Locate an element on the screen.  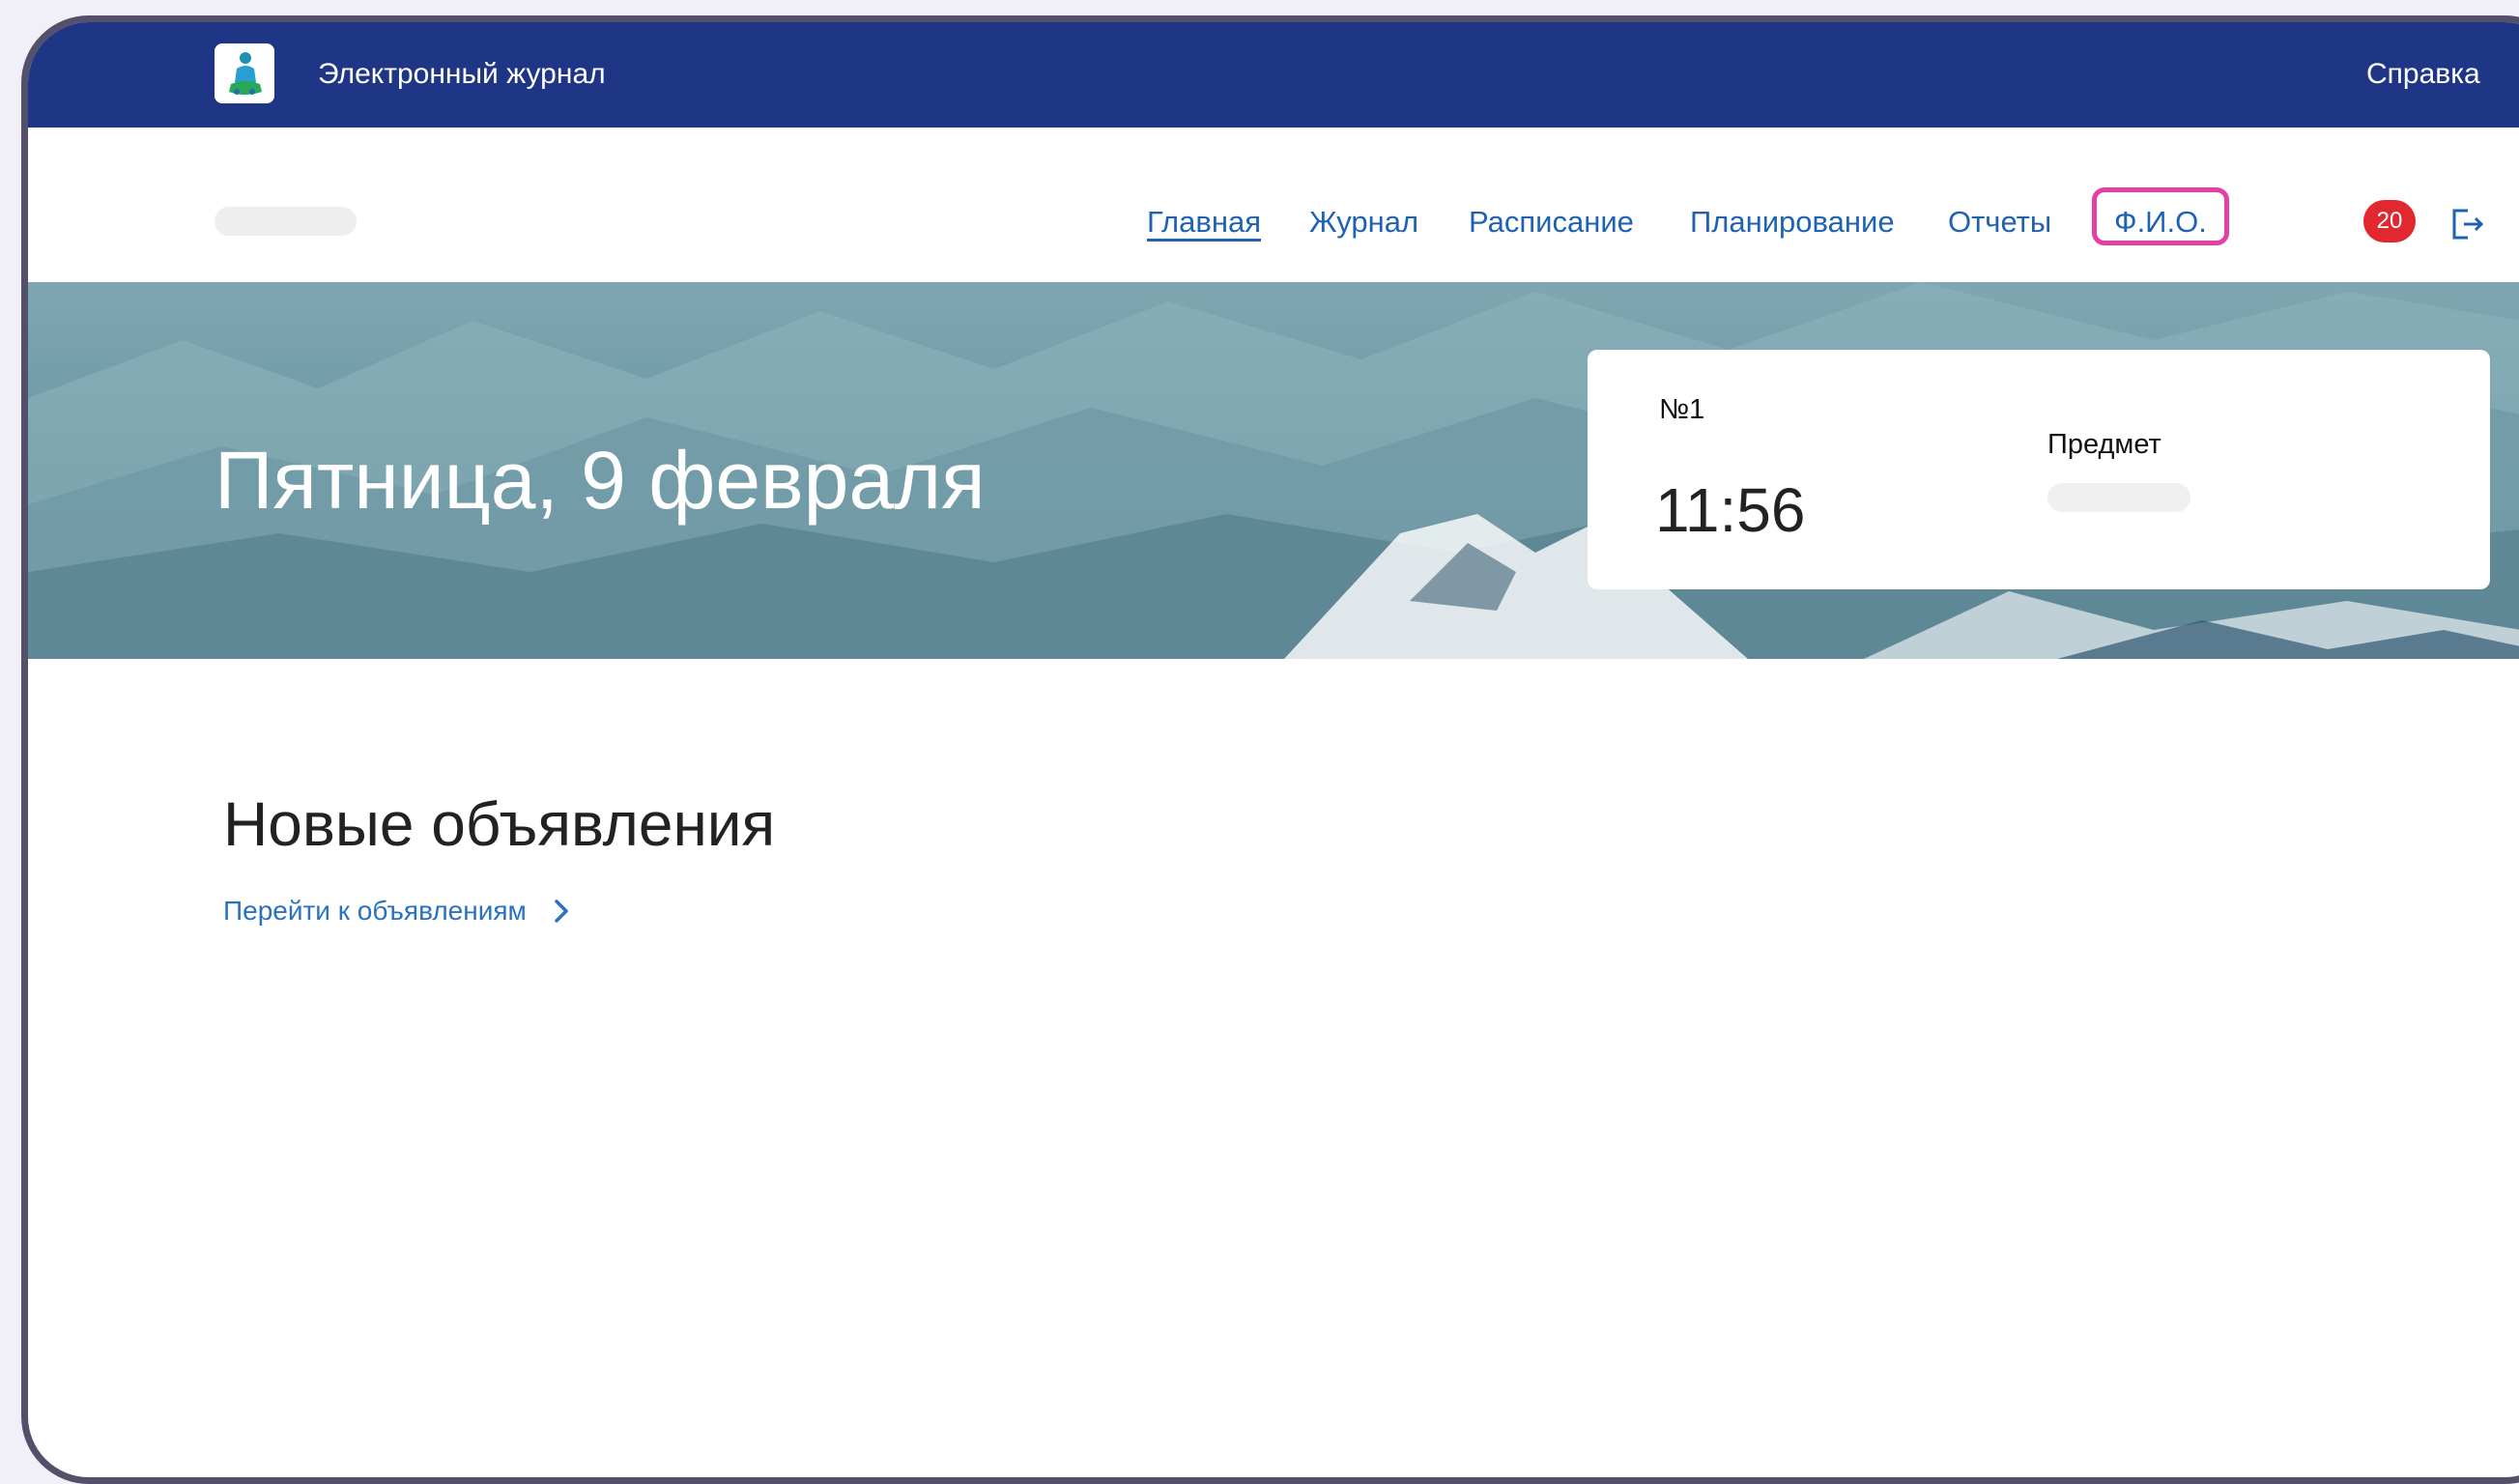
nav-item-home: Главная is located at coordinates (1204, 222).